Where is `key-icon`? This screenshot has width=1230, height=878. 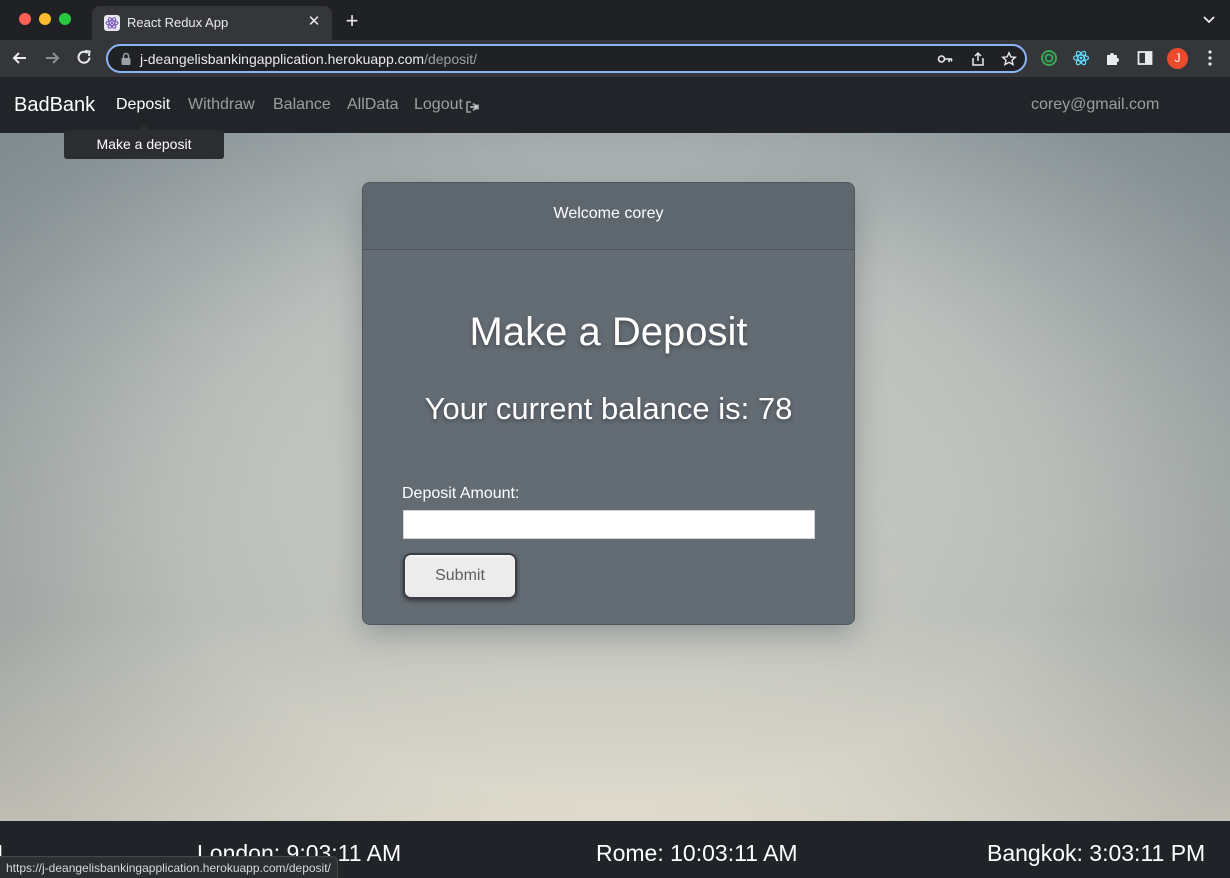
key-icon is located at coordinates (945, 59).